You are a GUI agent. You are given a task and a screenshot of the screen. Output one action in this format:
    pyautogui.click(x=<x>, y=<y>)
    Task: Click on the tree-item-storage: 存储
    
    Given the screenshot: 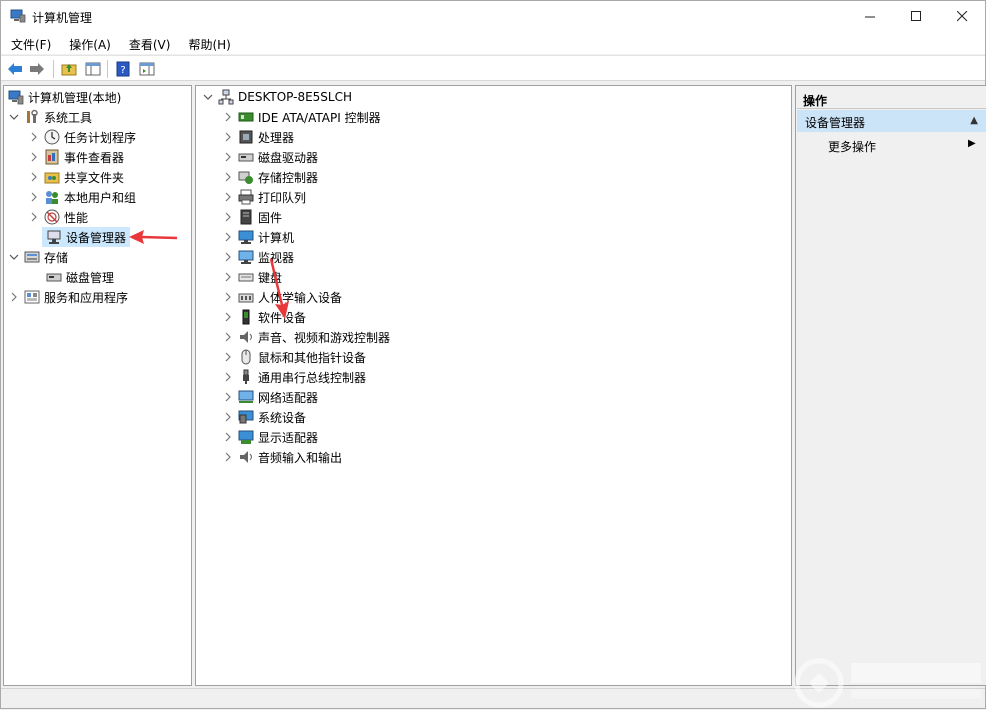 What is the action you would take?
    pyautogui.click(x=38, y=257)
    